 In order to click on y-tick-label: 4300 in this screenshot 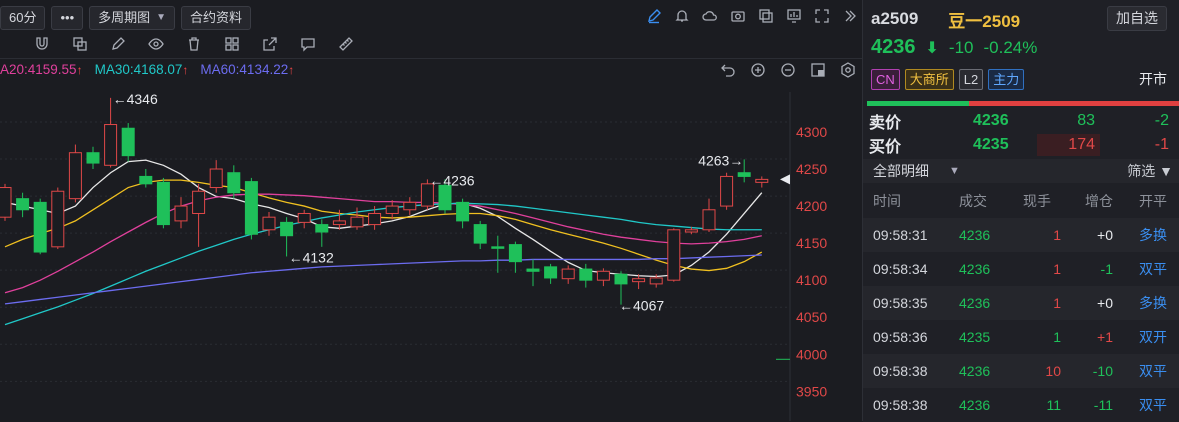, I will do `click(811, 132)`.